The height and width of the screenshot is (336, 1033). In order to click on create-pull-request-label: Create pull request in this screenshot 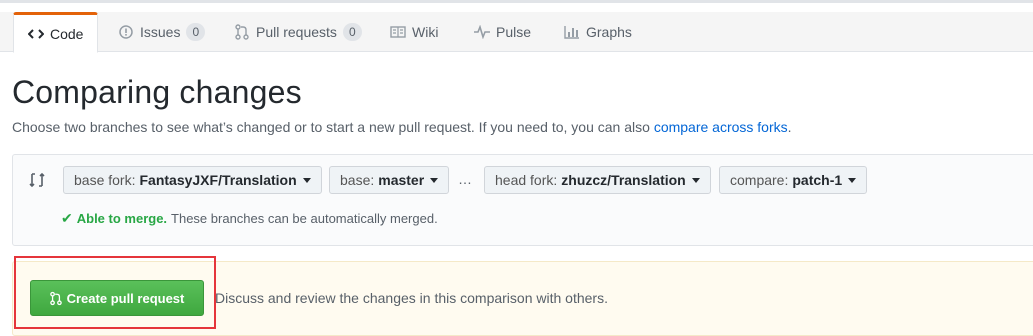, I will do `click(125, 298)`.